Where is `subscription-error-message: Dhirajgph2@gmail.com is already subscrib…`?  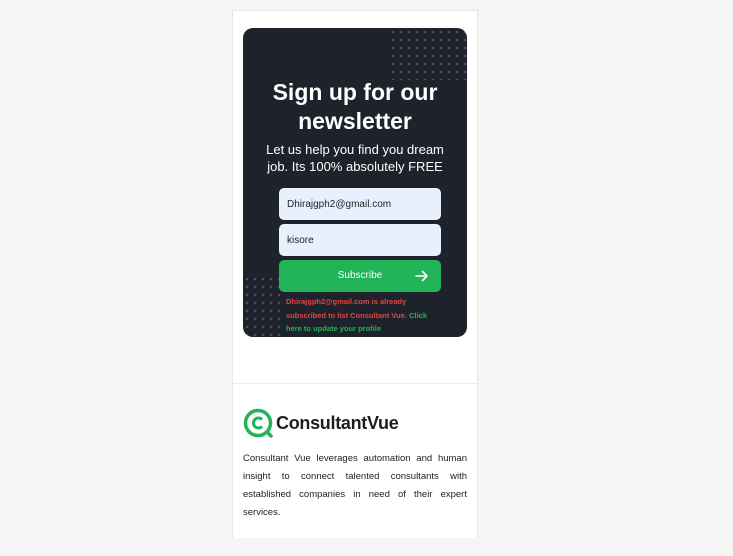 subscription-error-message: Dhirajgph2@gmail.com is already subscrib… is located at coordinates (361, 315).